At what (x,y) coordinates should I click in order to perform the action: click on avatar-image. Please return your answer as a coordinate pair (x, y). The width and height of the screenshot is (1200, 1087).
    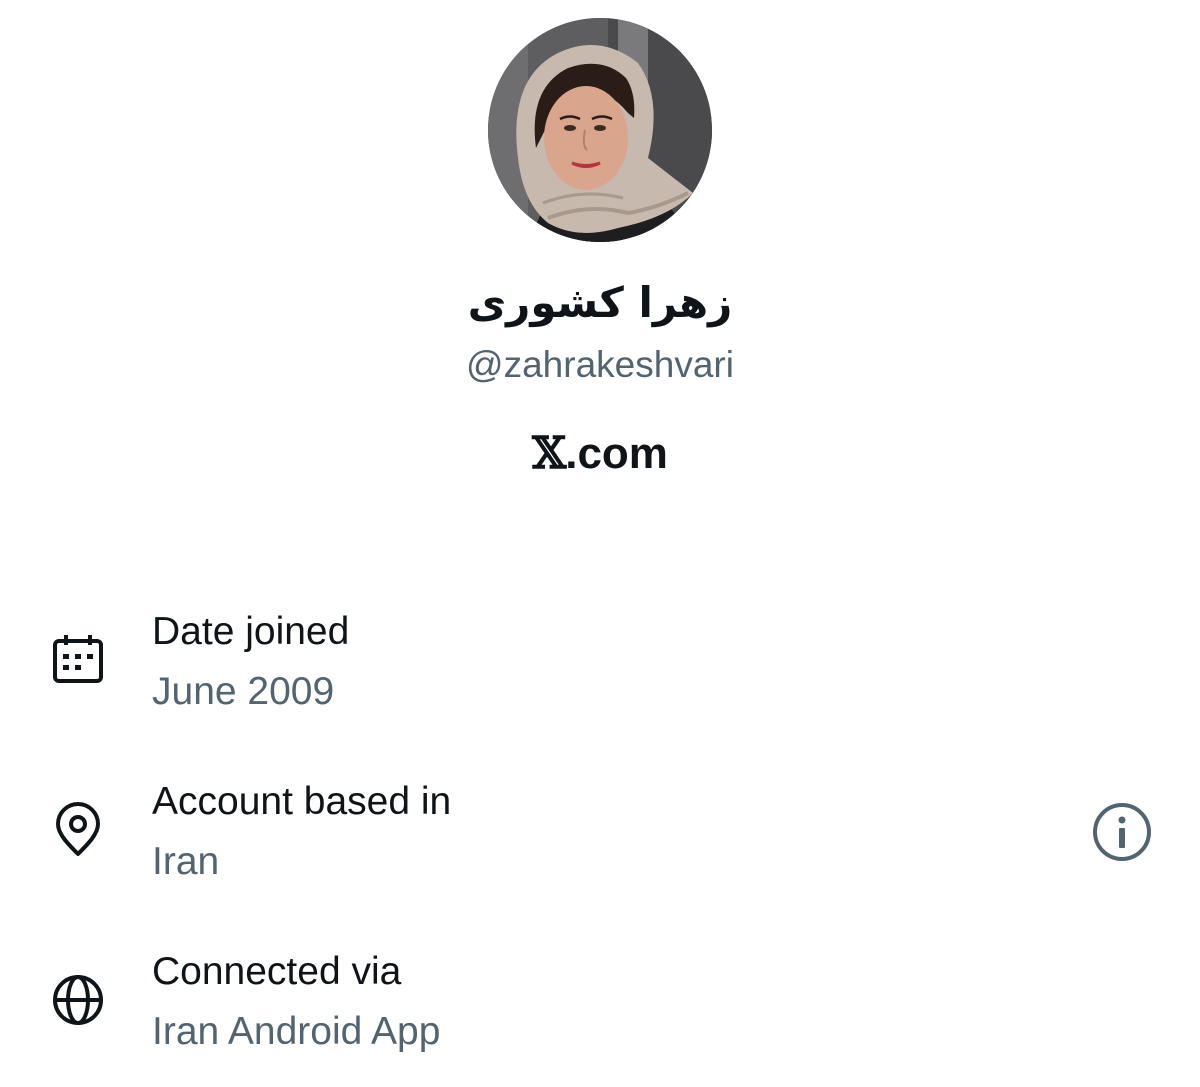
    Looking at the image, I should click on (600, 130).